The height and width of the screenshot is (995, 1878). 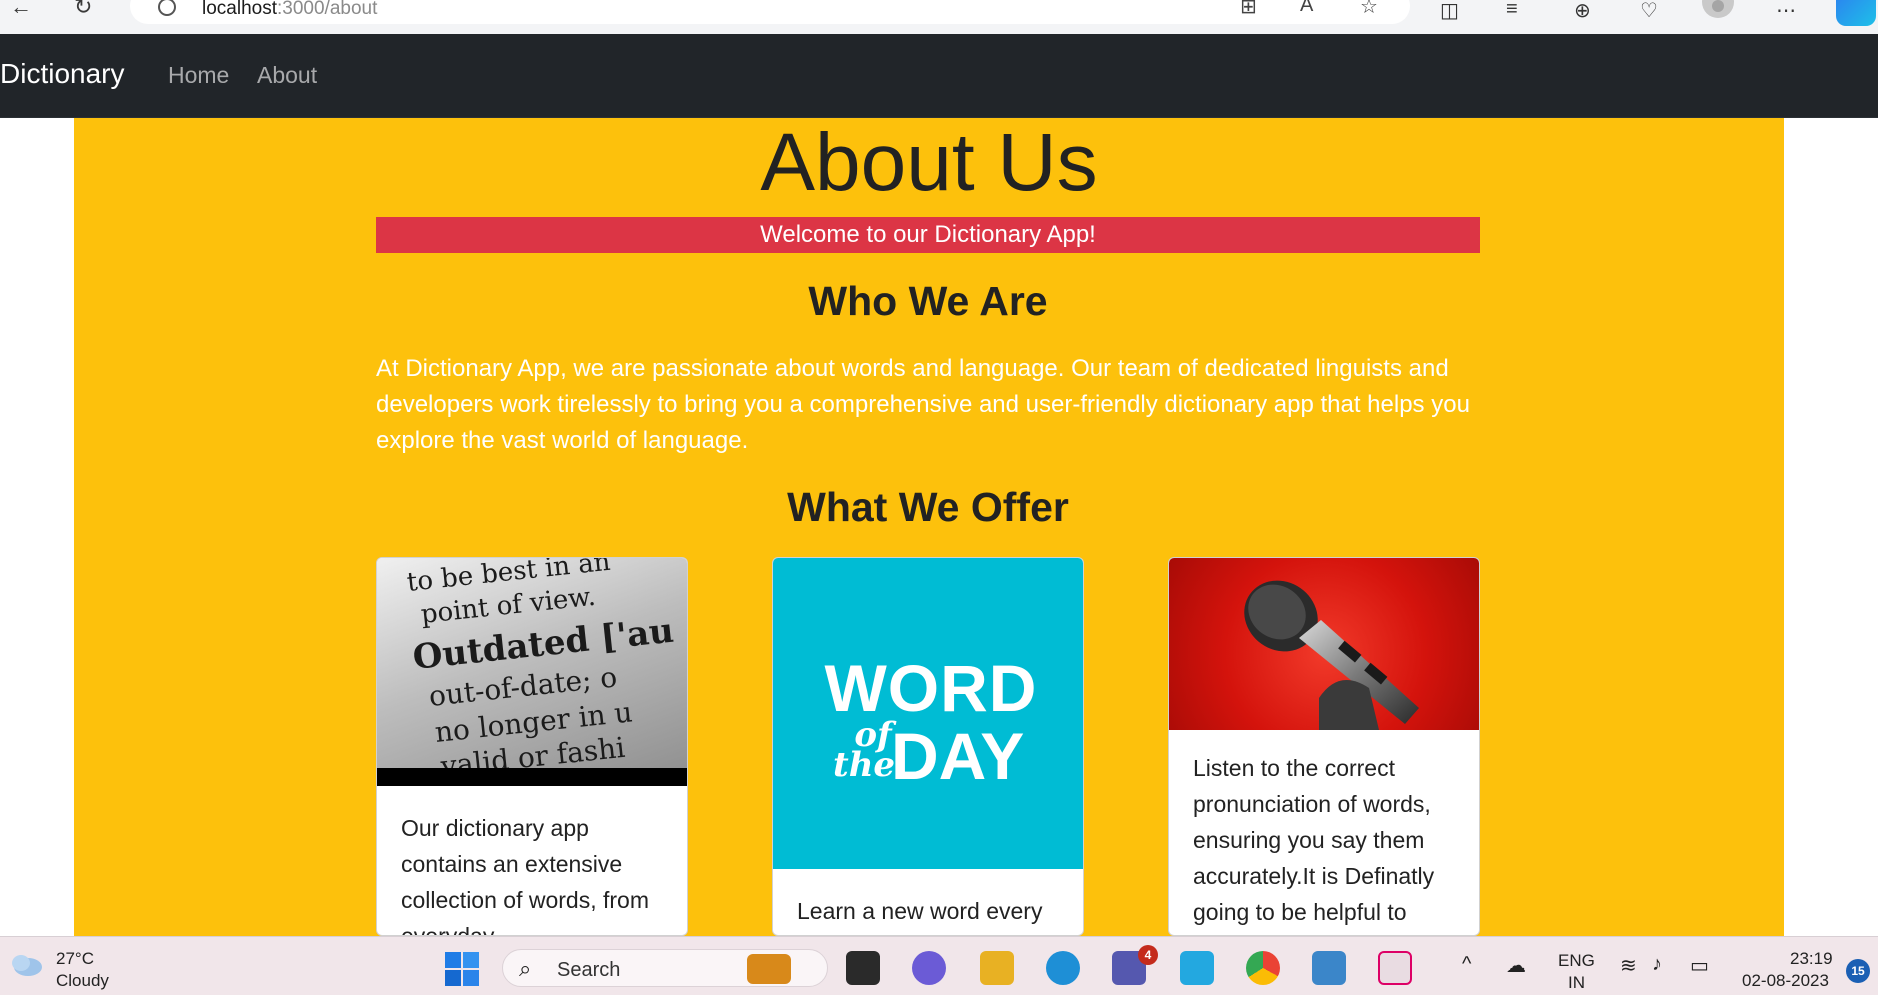 I want to click on microphone-image, so click(x=1324, y=644).